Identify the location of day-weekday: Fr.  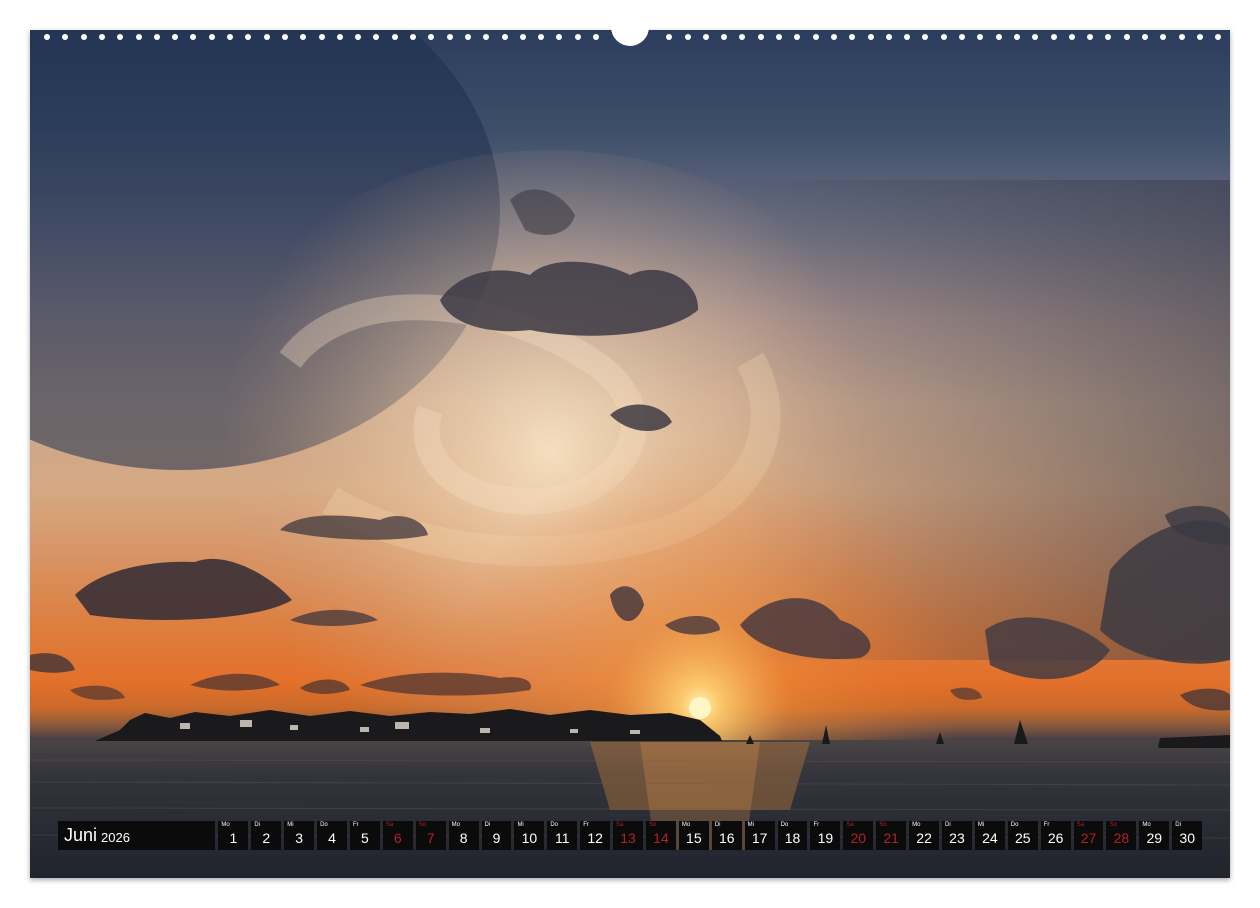
(1046, 825).